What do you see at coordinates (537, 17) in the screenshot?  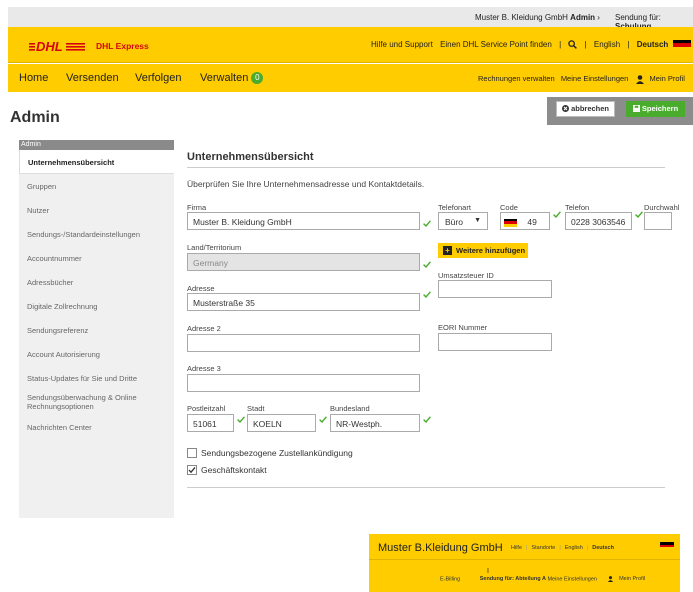 I see `company-switcher: Muster B. Kleidung GmbH Admin ›` at bounding box center [537, 17].